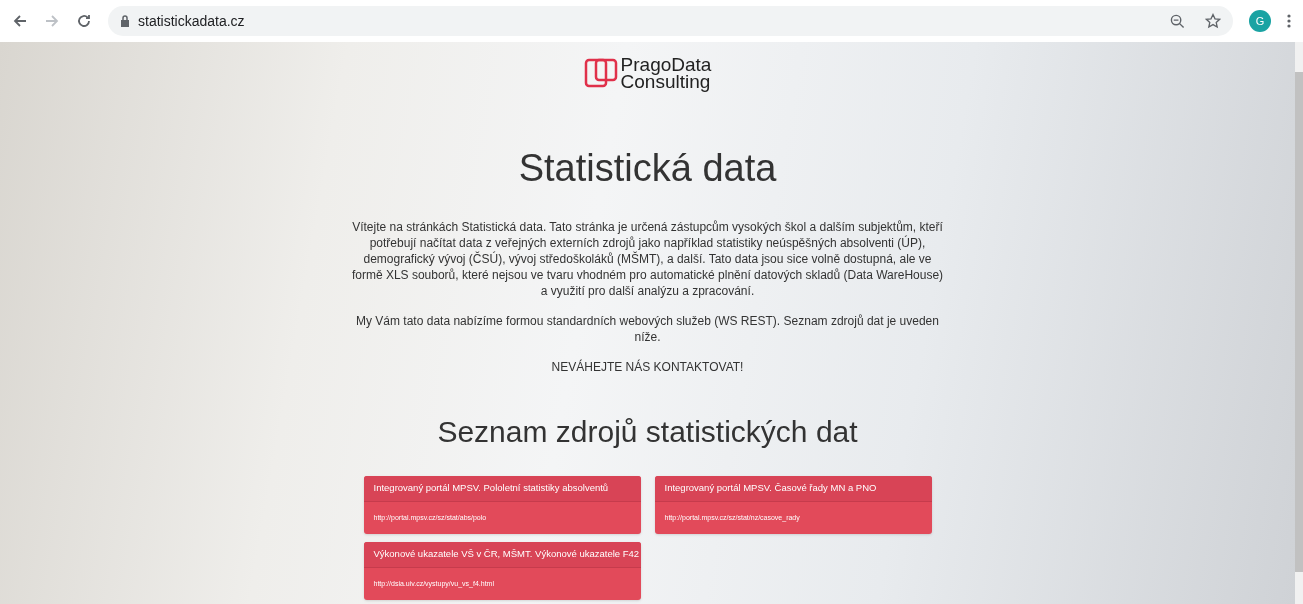  Describe the element at coordinates (1299, 323) in the screenshot. I see `scrollbar` at that location.